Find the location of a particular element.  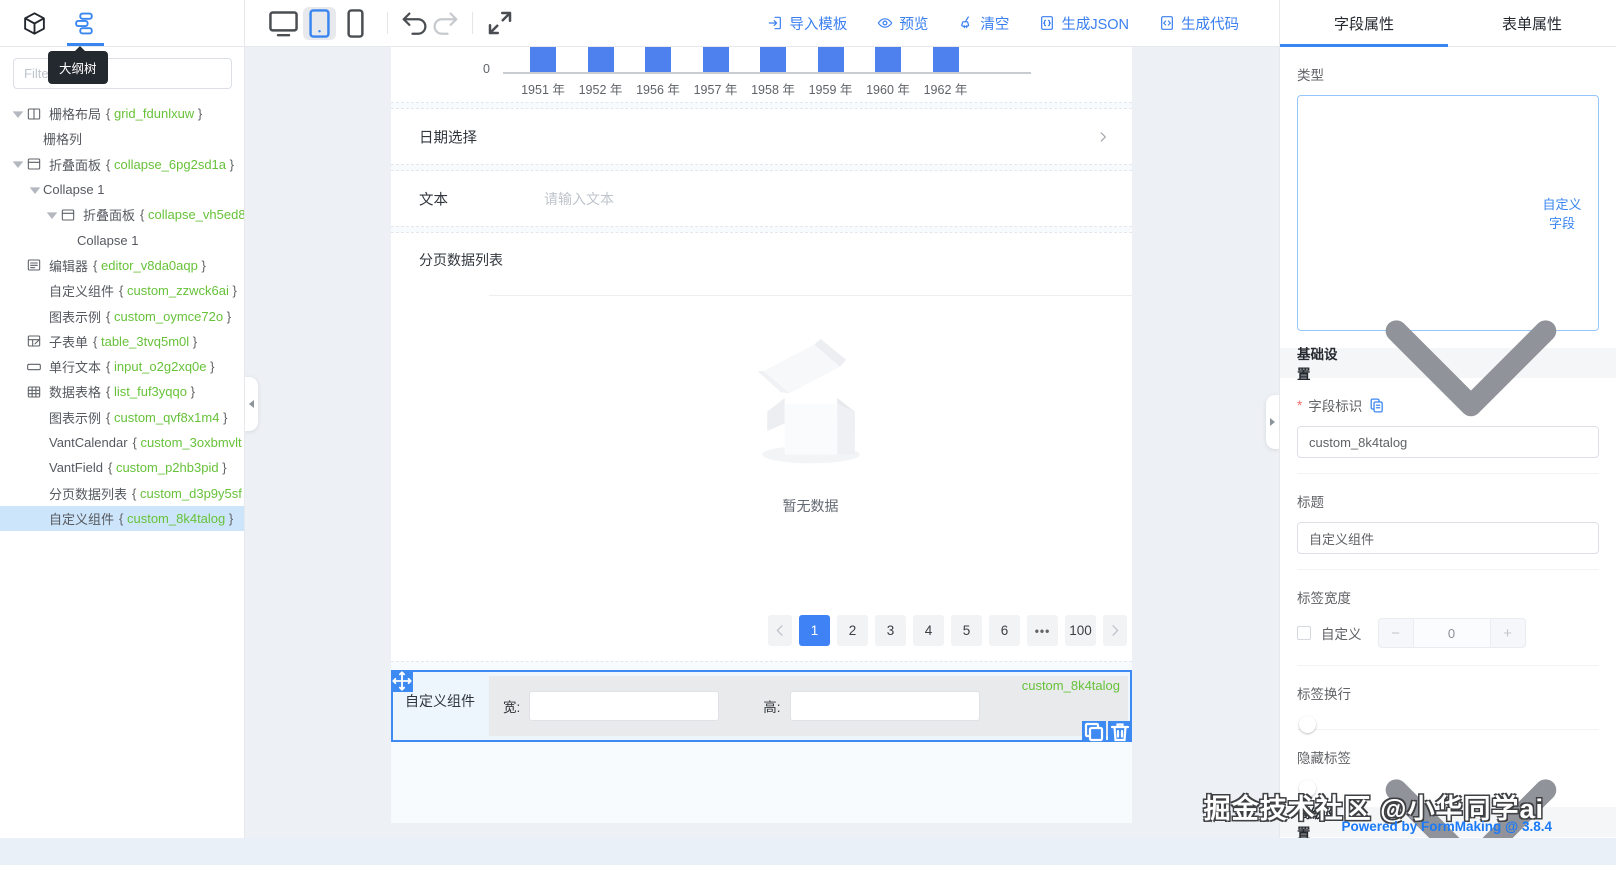

tree-item-custom_qvf8x1m4: 图表示例{ custom_qvf8x1m4 } is located at coordinates (122, 417).